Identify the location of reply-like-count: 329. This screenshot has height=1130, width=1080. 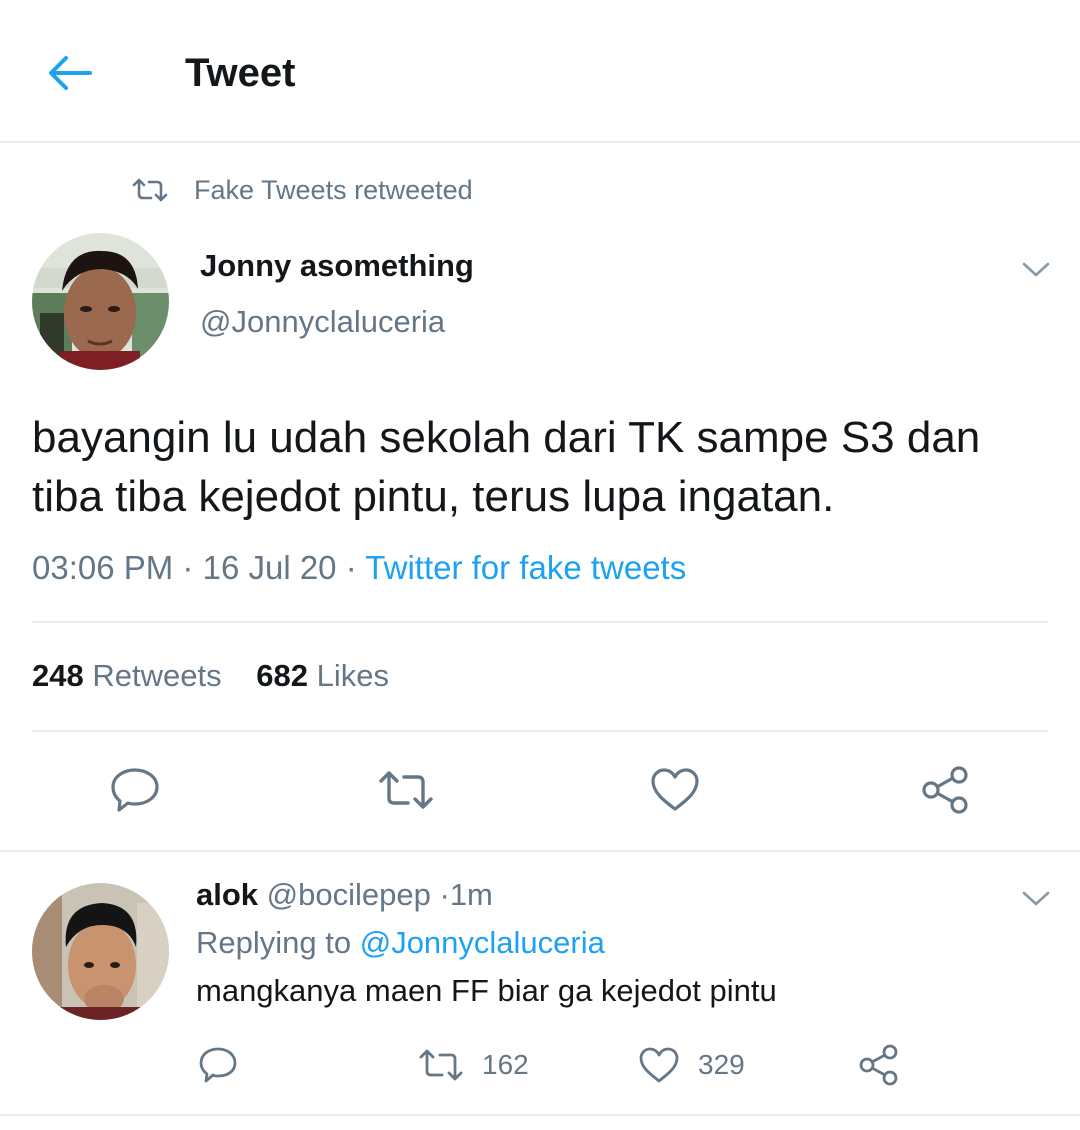
(721, 1064).